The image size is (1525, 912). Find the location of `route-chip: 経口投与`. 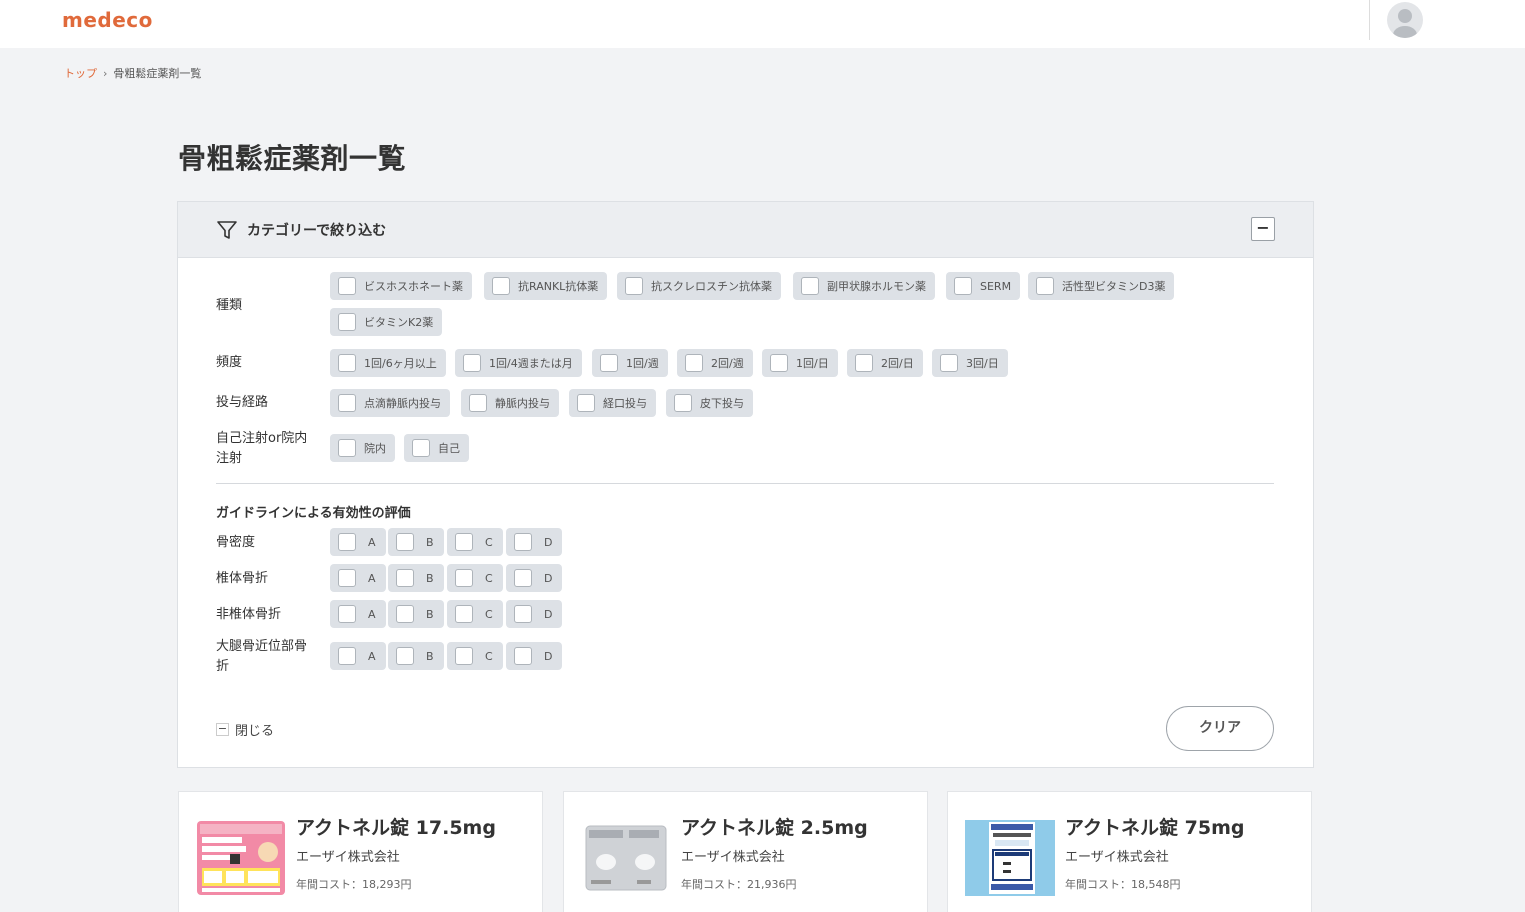

route-chip: 経口投与 is located at coordinates (612, 403).